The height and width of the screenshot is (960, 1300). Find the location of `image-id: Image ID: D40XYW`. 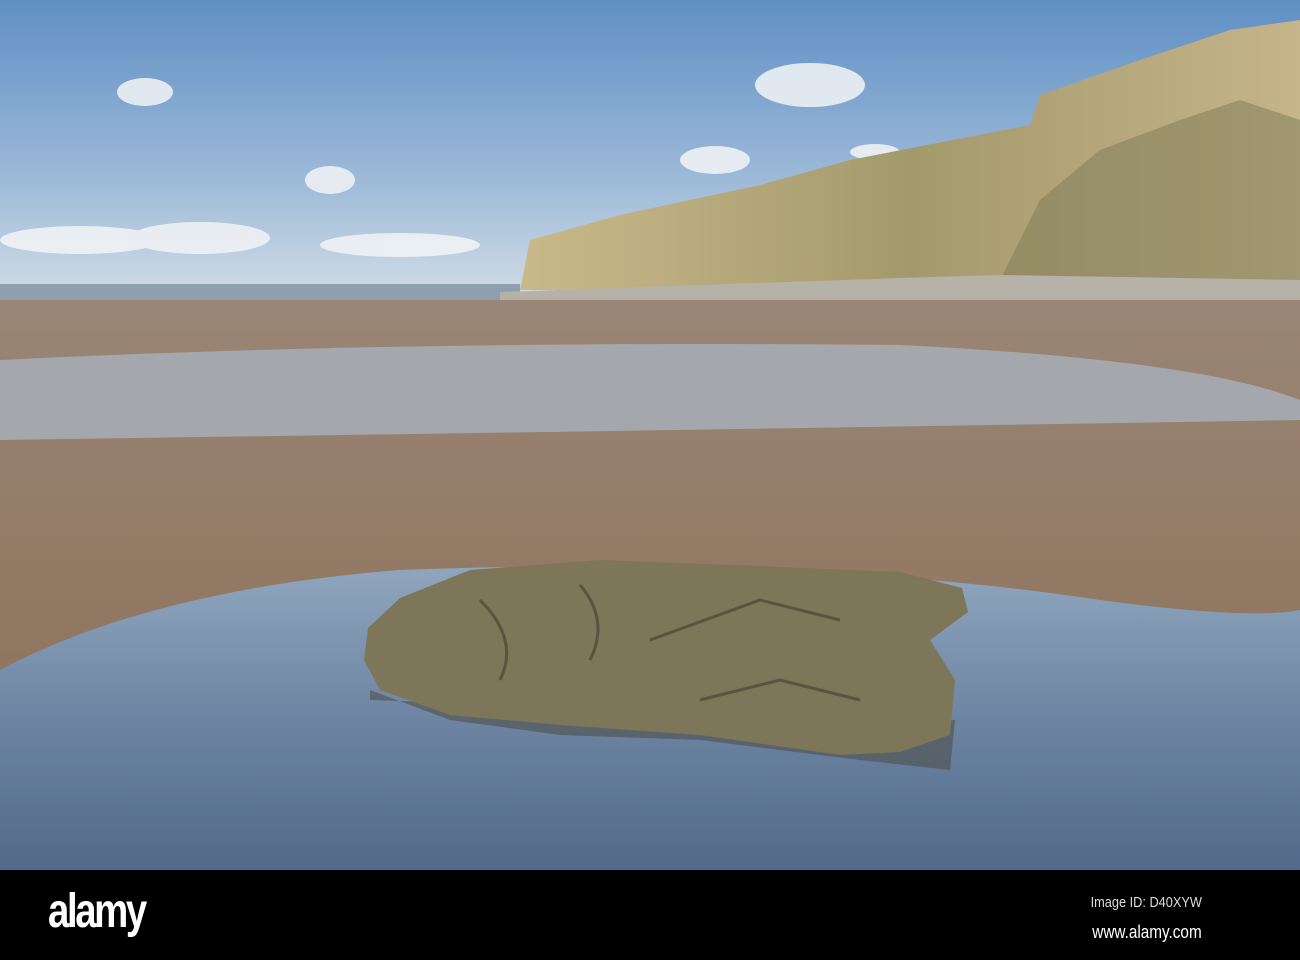

image-id: Image ID: D40XYW is located at coordinates (1146, 902).